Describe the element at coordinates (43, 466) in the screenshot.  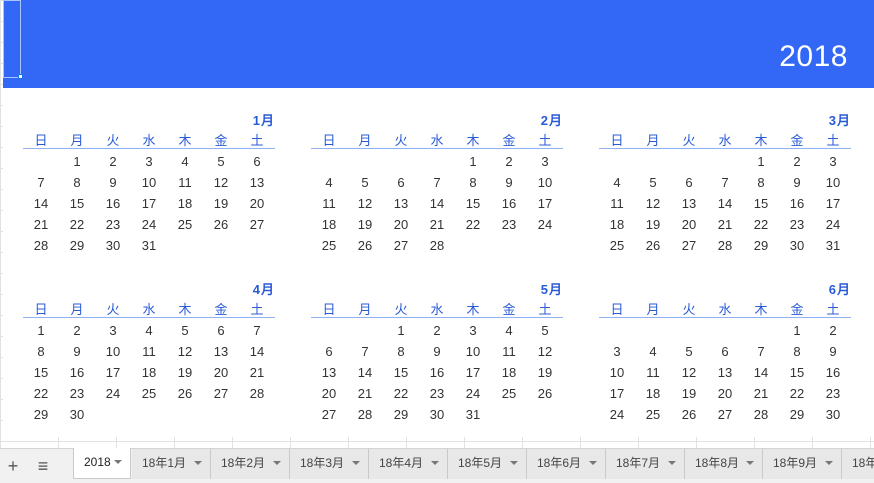
I see `menu-list-icon: ≡` at that location.